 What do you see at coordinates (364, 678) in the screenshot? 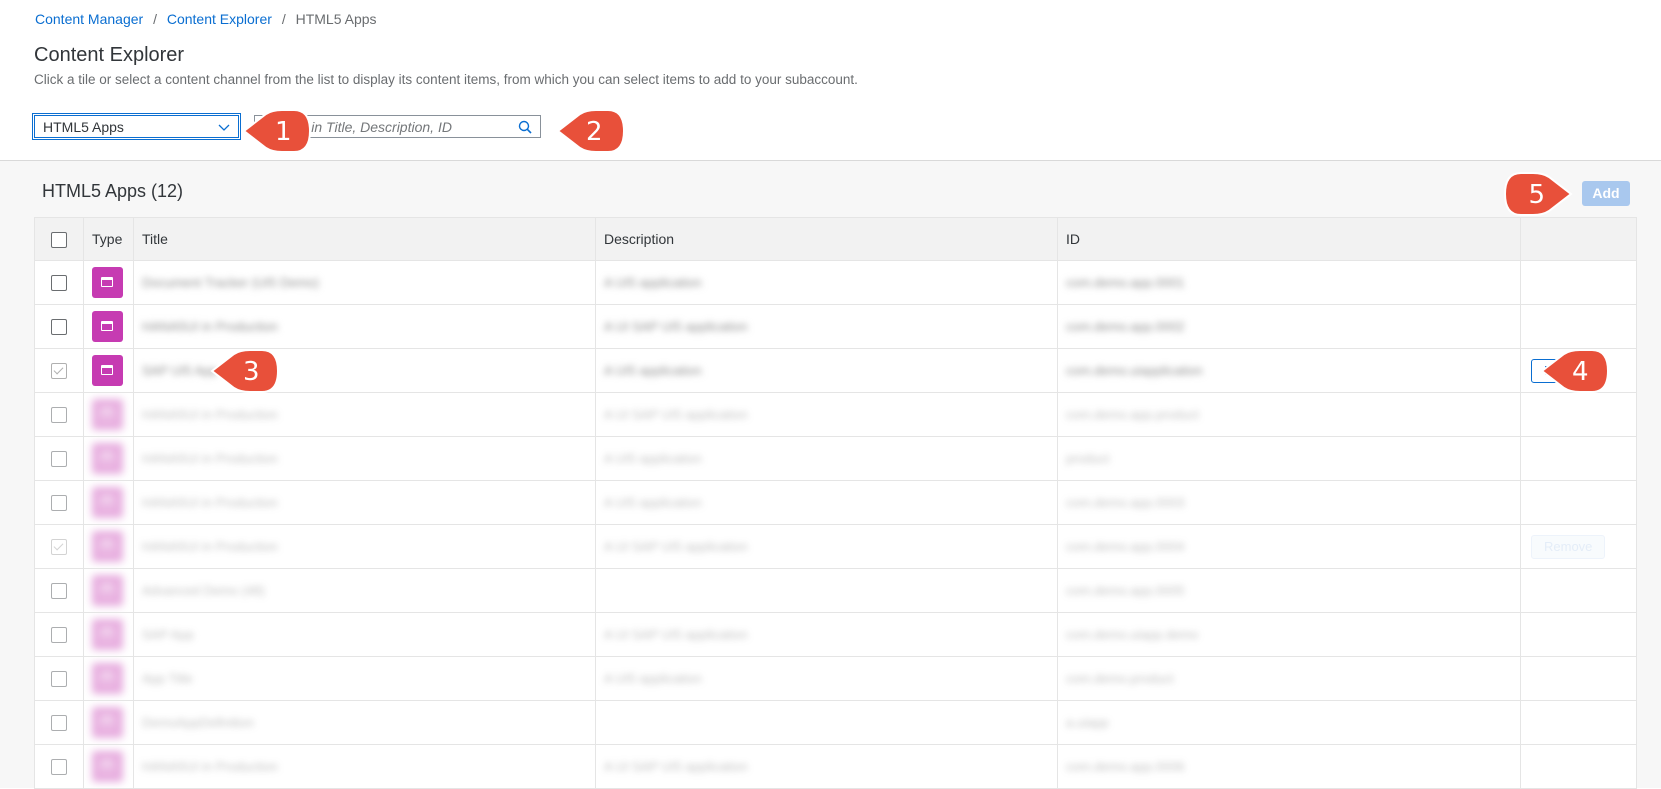
I see `title-cell: App Title` at bounding box center [364, 678].